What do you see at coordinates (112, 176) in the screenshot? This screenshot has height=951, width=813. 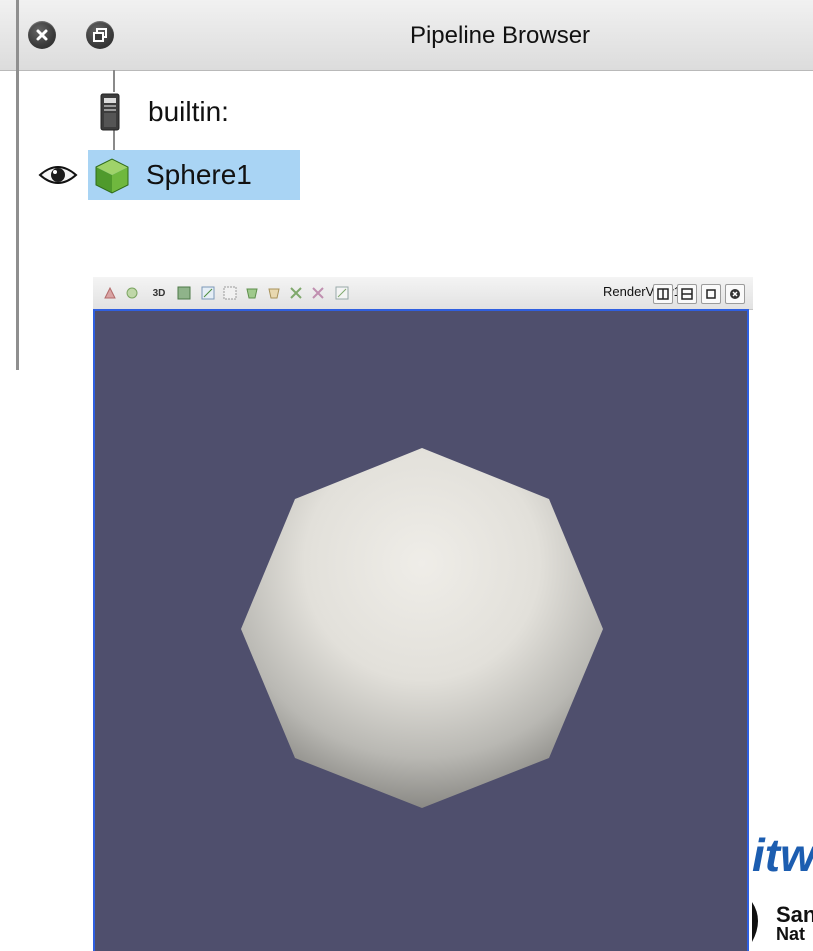 I see `green-cube-icon` at bounding box center [112, 176].